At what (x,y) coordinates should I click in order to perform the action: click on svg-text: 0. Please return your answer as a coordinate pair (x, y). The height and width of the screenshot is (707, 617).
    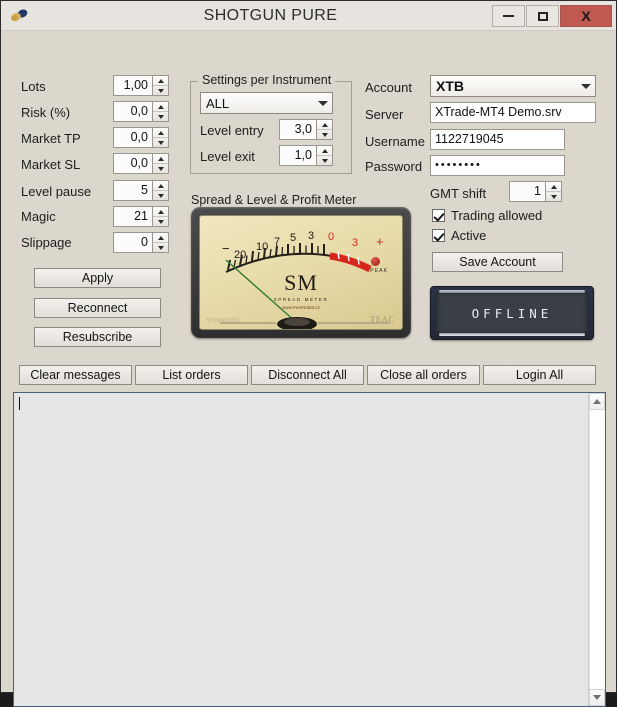
    Looking at the image, I should click on (331, 237).